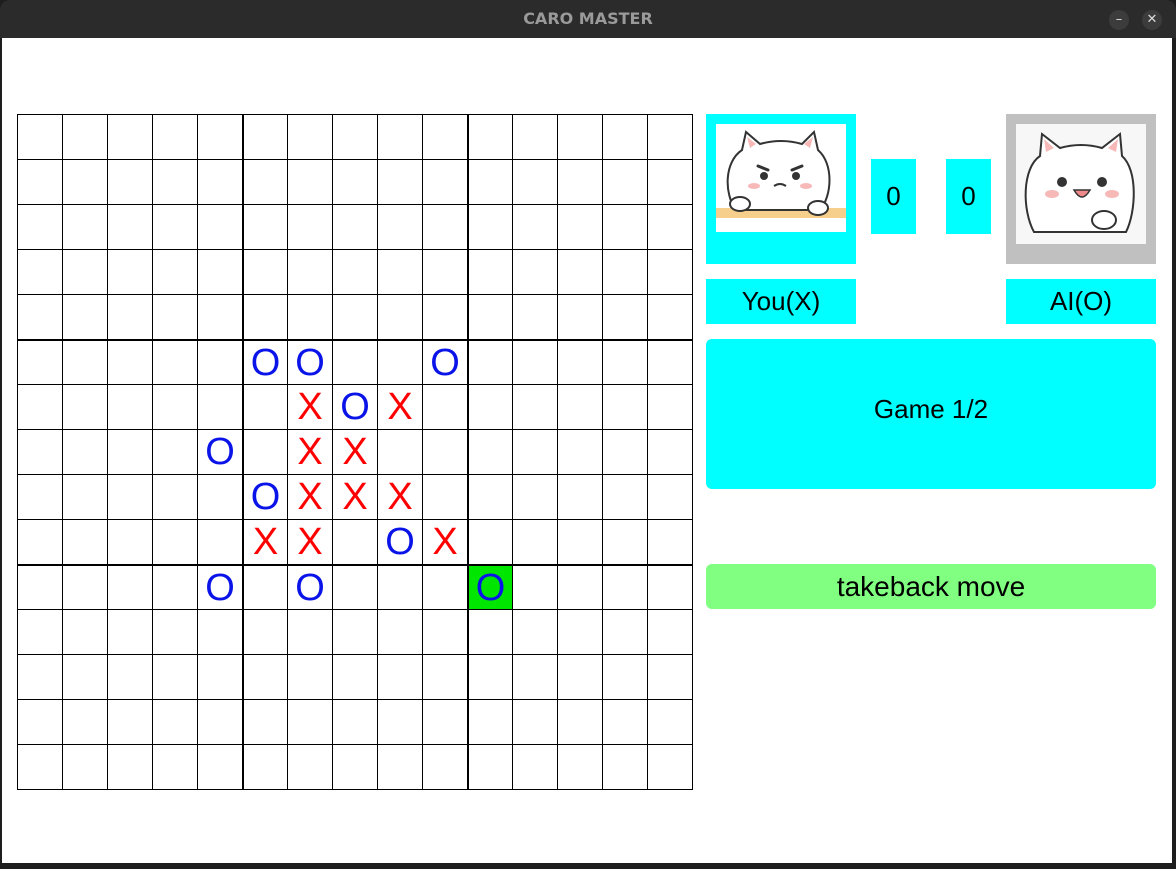 This screenshot has height=869, width=1176. Describe the element at coordinates (1152, 20) in the screenshot. I see `close-button: ✕` at that location.